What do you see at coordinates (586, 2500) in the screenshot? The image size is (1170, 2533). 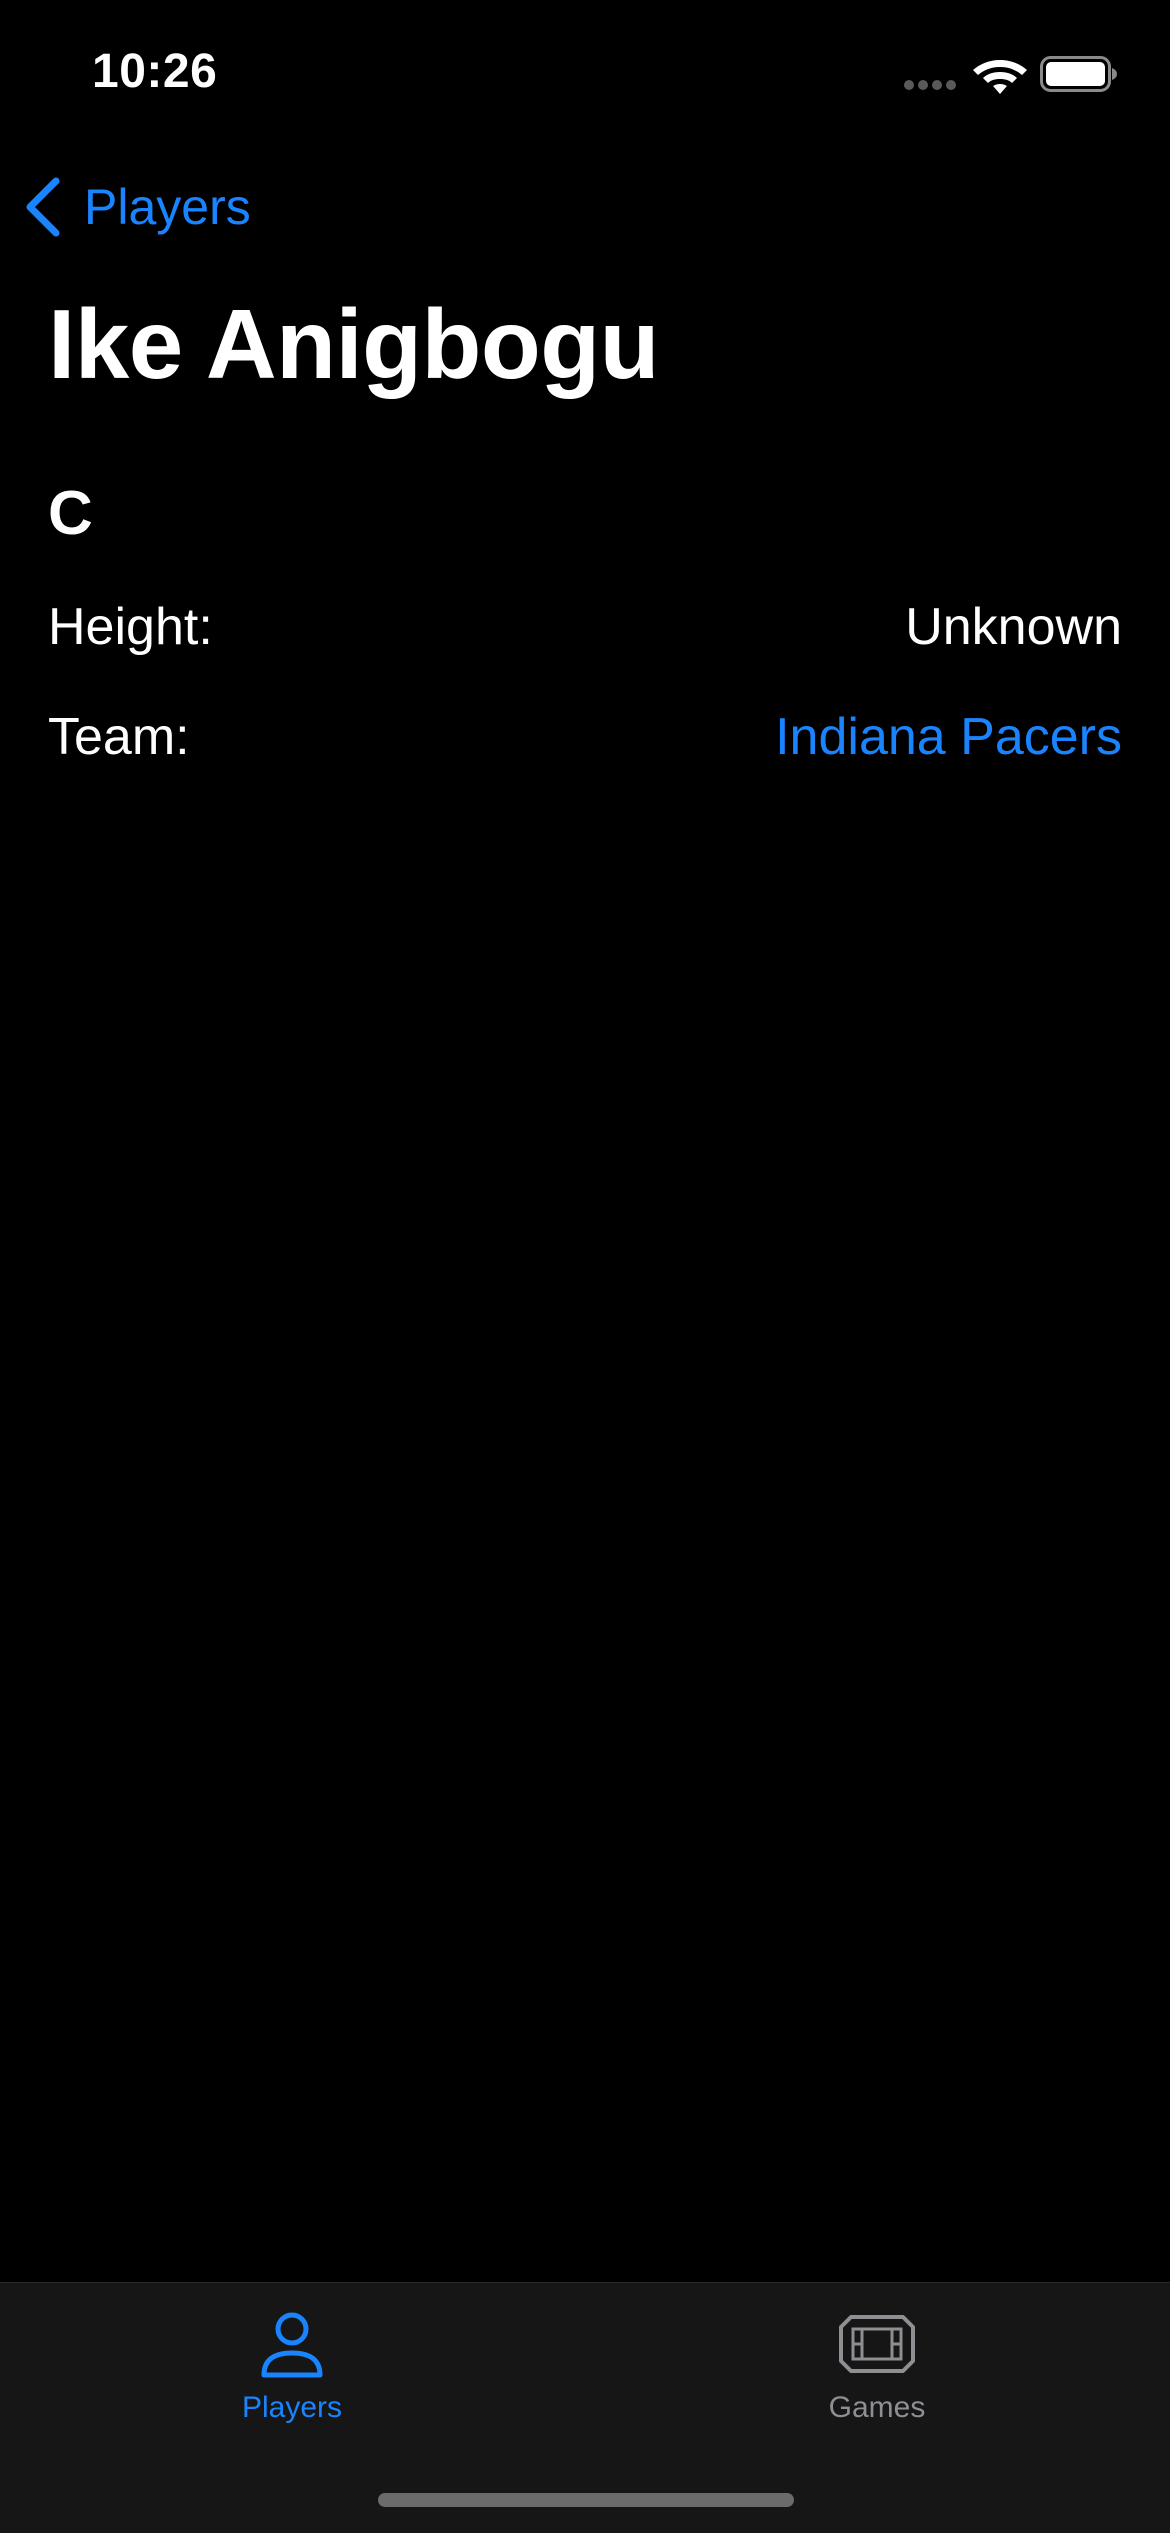 I see `home-indicator` at bounding box center [586, 2500].